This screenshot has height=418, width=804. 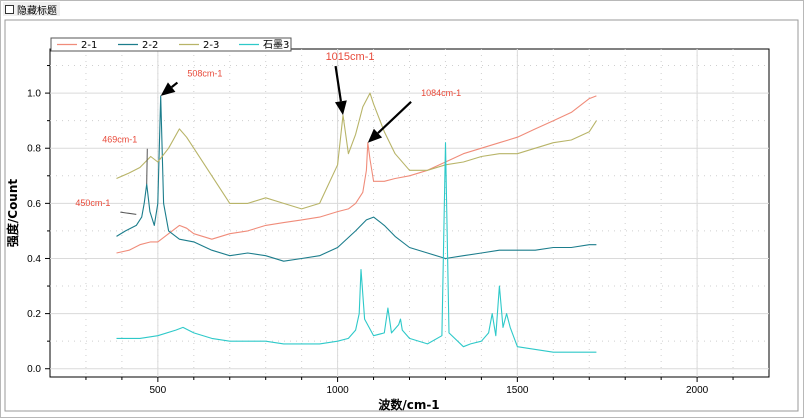 I want to click on x-tick-label: 2000, so click(x=697, y=390).